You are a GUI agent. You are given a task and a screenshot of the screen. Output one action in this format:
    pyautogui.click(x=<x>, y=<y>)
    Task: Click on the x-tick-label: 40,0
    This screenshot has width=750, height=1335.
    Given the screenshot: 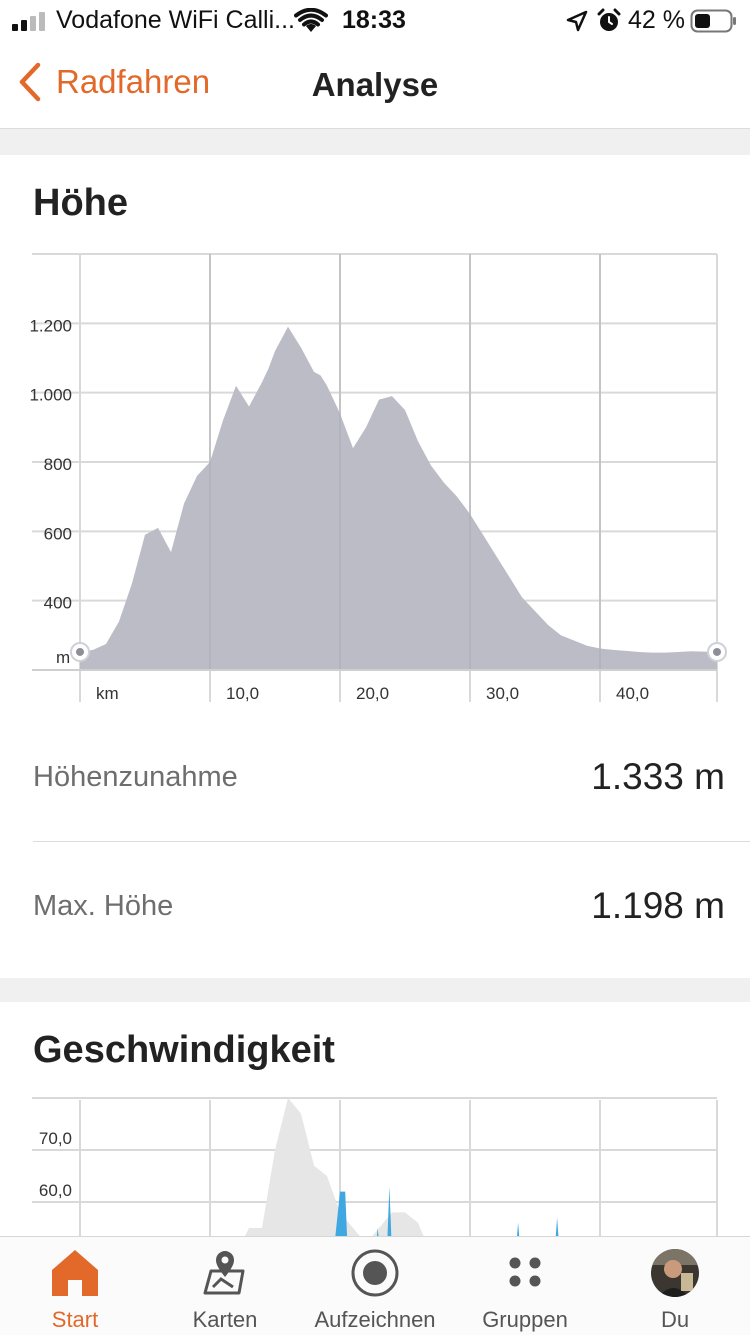 What is the action you would take?
    pyautogui.click(x=632, y=693)
    